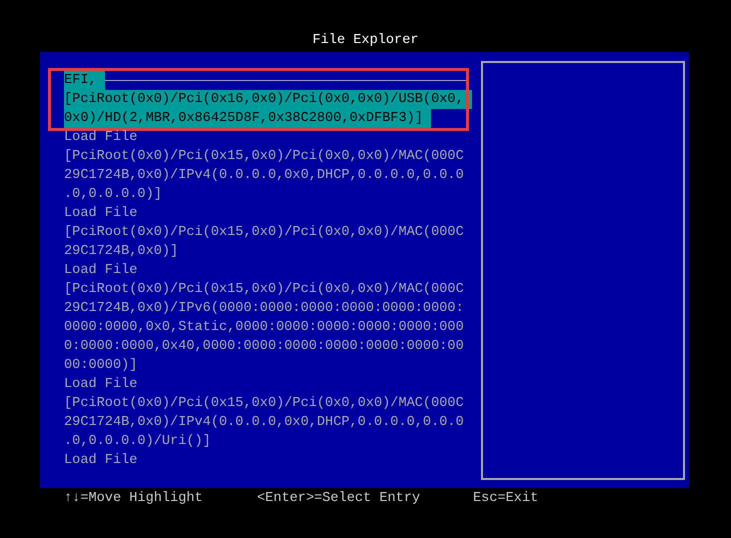  Describe the element at coordinates (268, 346) in the screenshot. I see `entry-line: 0:0000:0000,0x40,0000:0000:0000:0000:0000:0000:00` at that location.